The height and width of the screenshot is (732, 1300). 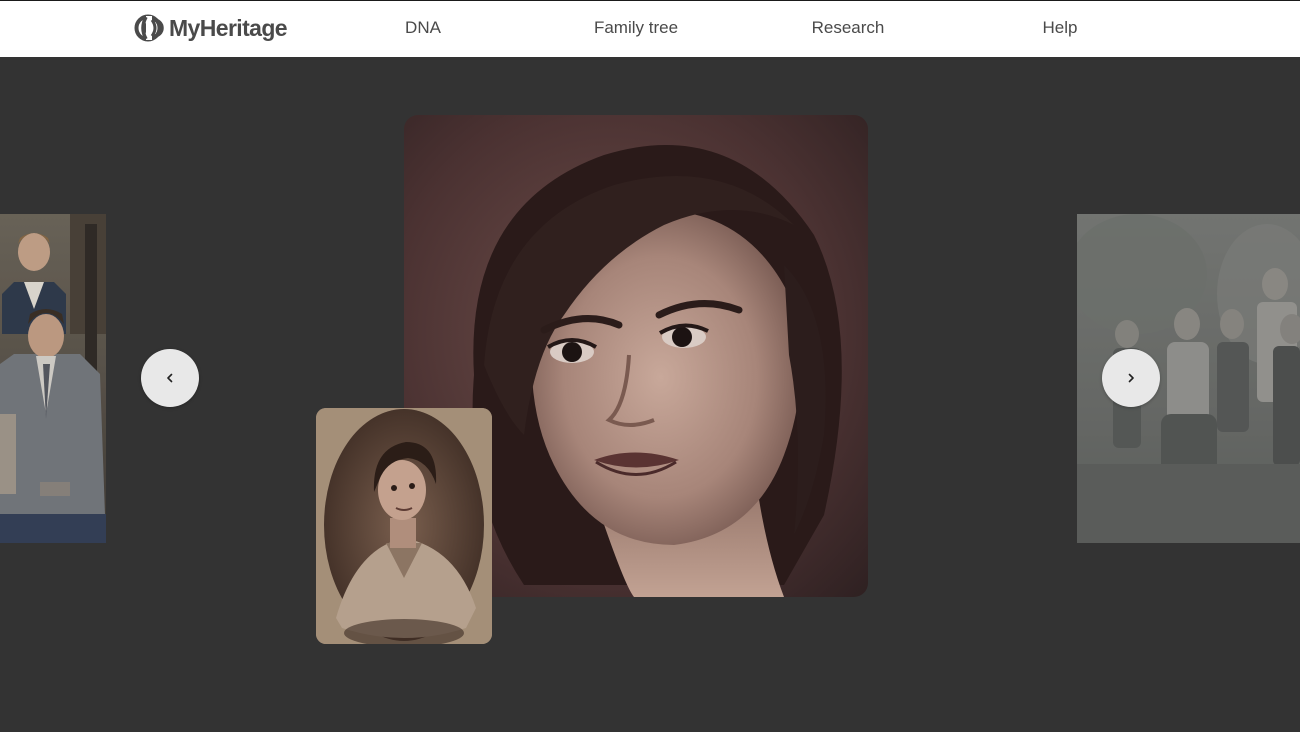 I want to click on original-photo-thumbnail, so click(x=404, y=526).